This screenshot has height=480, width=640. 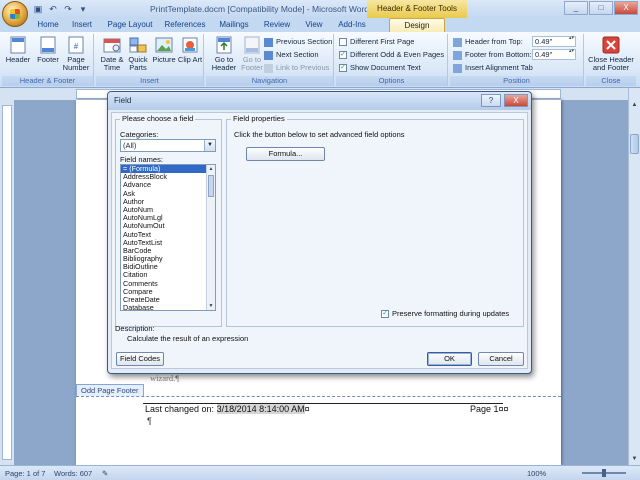 I want to click on previous-section-icon, so click(x=268, y=42).